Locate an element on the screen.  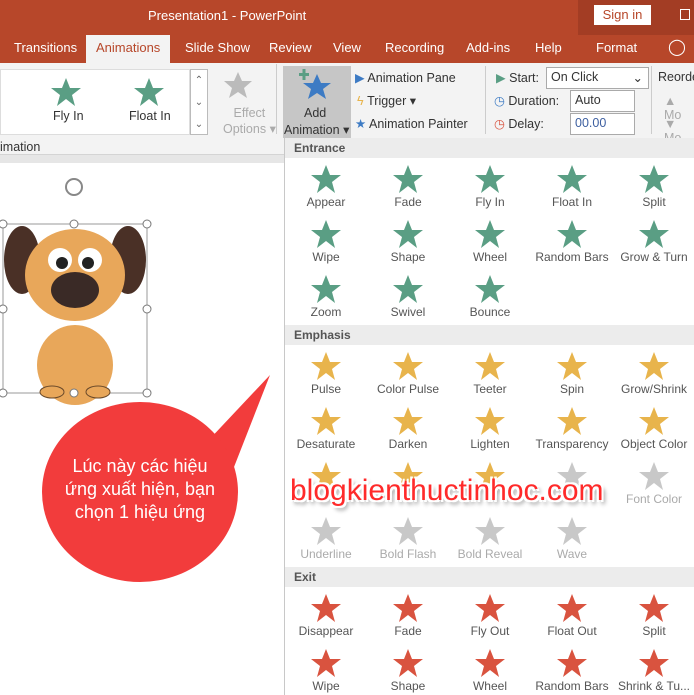
float-in-gallery-item is located at coordinates (149, 93).